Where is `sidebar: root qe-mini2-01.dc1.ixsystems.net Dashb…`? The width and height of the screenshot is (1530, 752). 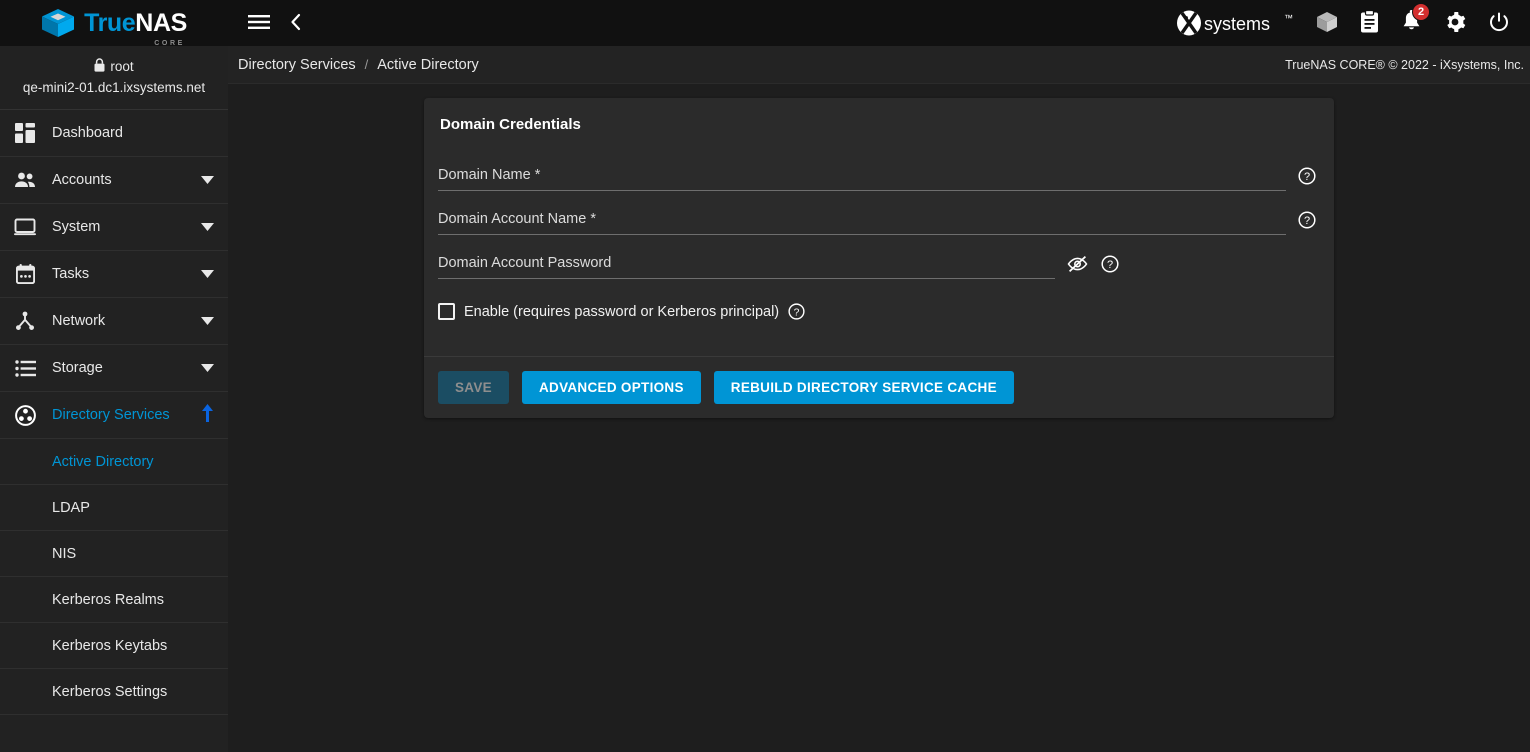
sidebar: root qe-mini2-01.dc1.ixsystems.net Dashb… is located at coordinates (114, 399).